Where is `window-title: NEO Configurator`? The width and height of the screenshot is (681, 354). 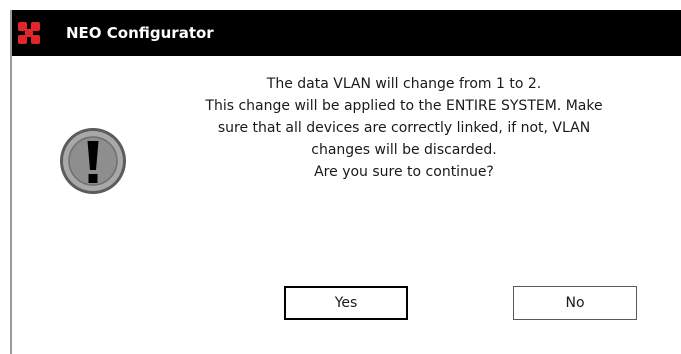 window-title: NEO Configurator is located at coordinates (140, 33).